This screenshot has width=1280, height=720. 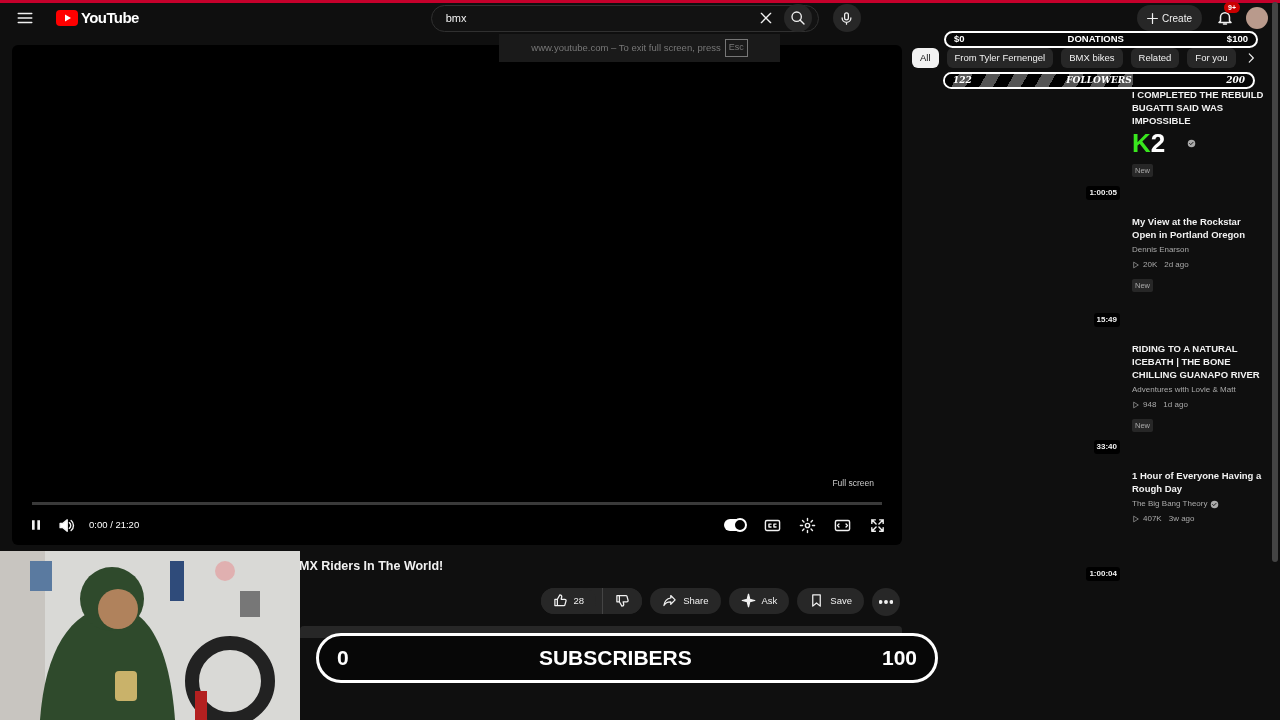 What do you see at coordinates (1198, 107) in the screenshot?
I see `video-title: I COMPLETED THE REBUILD BUGATTI SAID WAS IMPOSSIBLE` at bounding box center [1198, 107].